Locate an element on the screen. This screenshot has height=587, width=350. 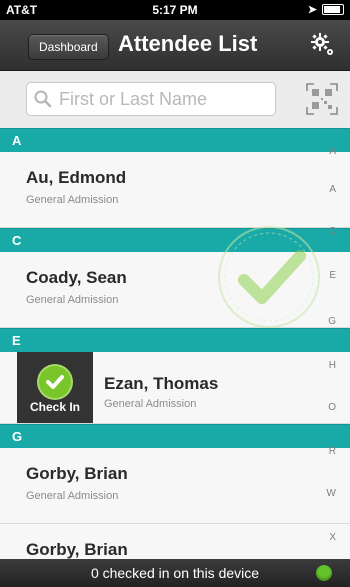
attendee-row: Gorby, Brian General Admission is located at coordinates (175, 486).